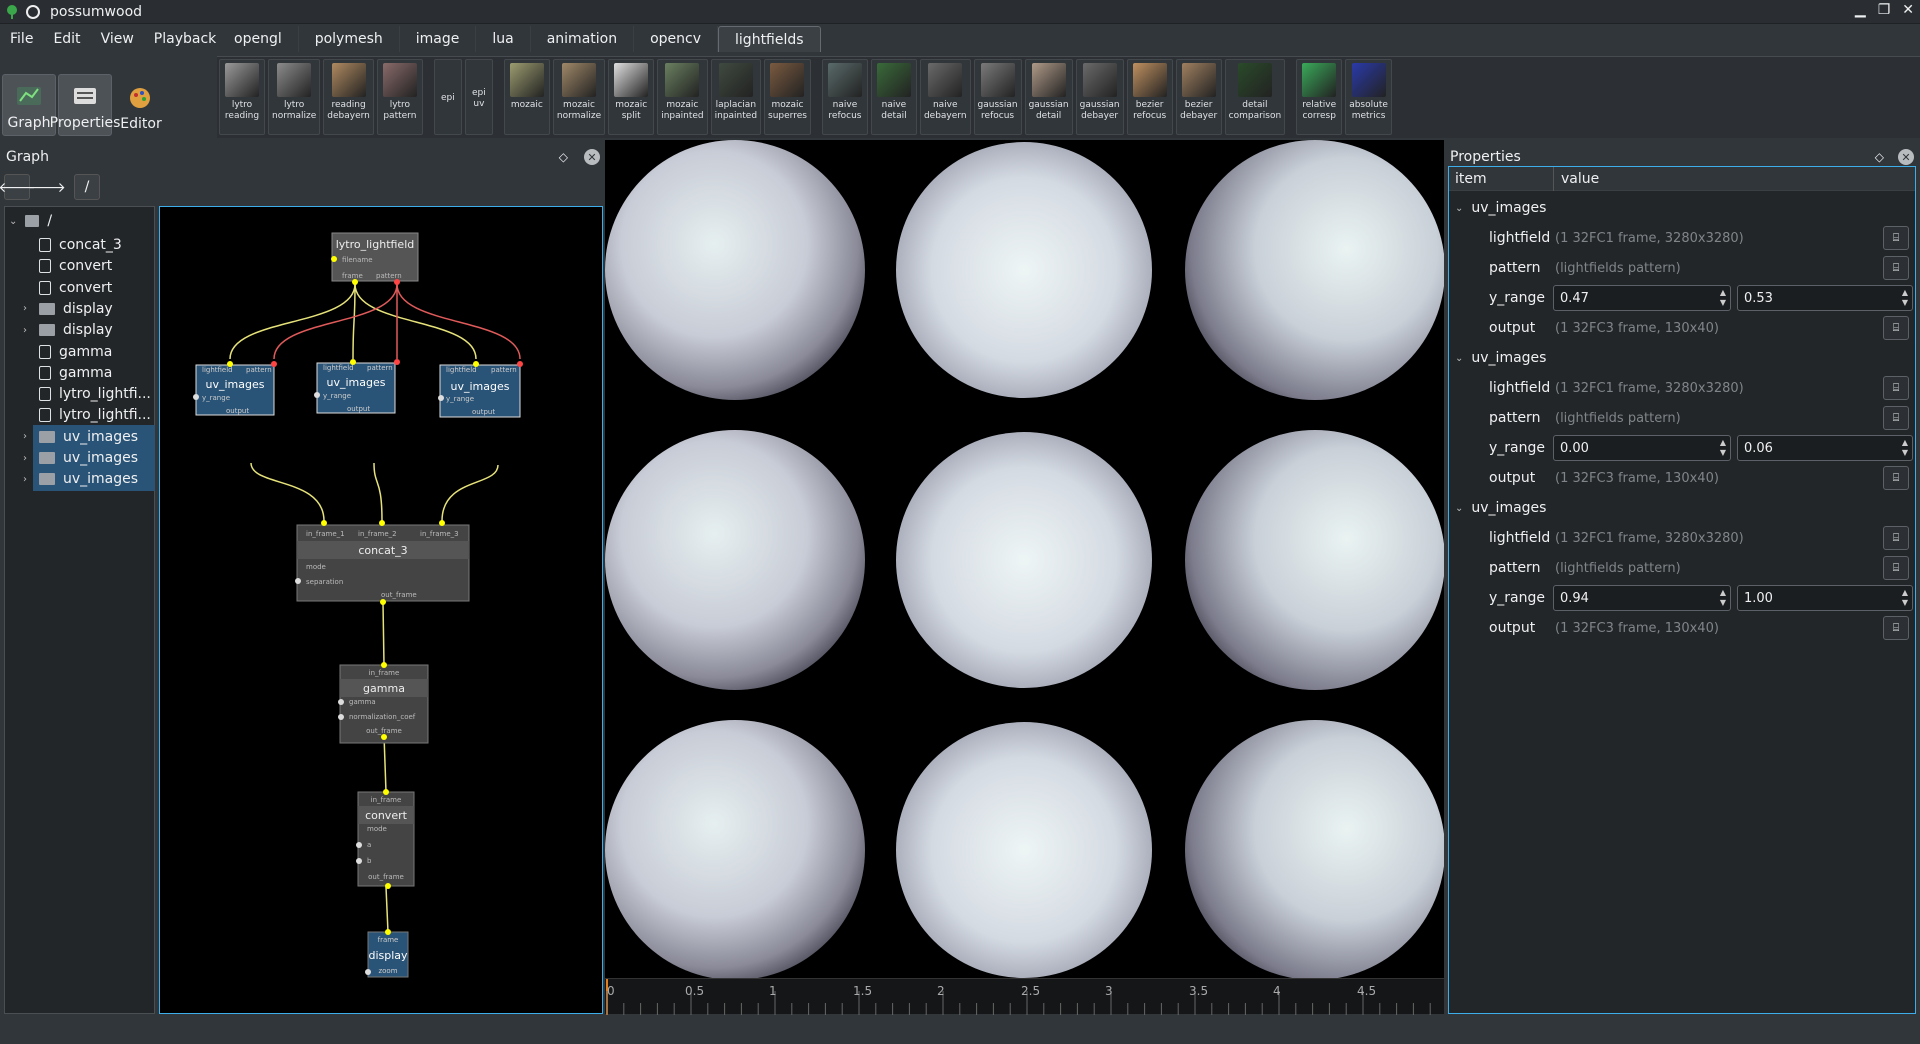 The width and height of the screenshot is (1920, 1044). I want to click on properties-header-row: item value, so click(1682, 178).